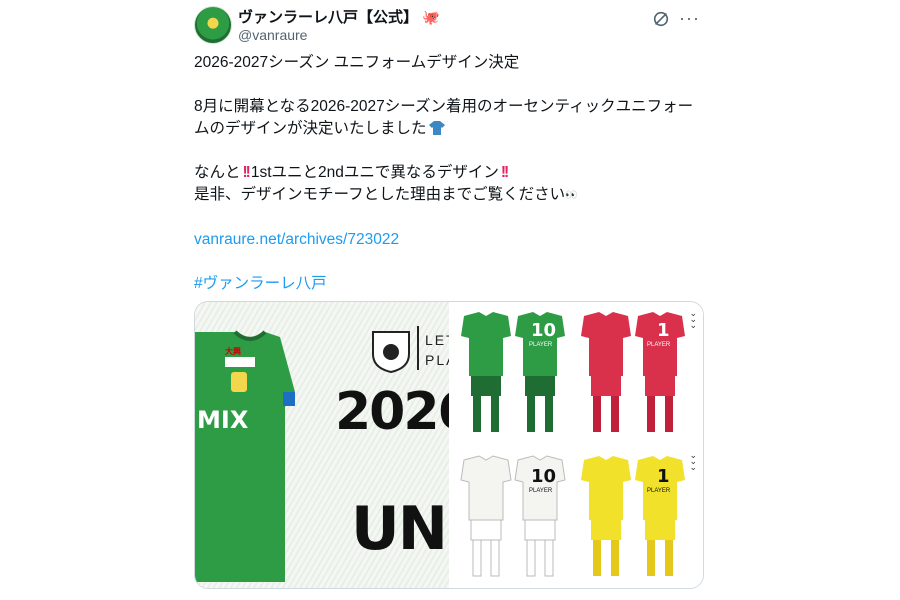 This screenshot has height=600, width=900. Describe the element at coordinates (357, 62) in the screenshot. I see `post-title: 2026-2027シーズン ユニフォームデザイン決定` at that location.